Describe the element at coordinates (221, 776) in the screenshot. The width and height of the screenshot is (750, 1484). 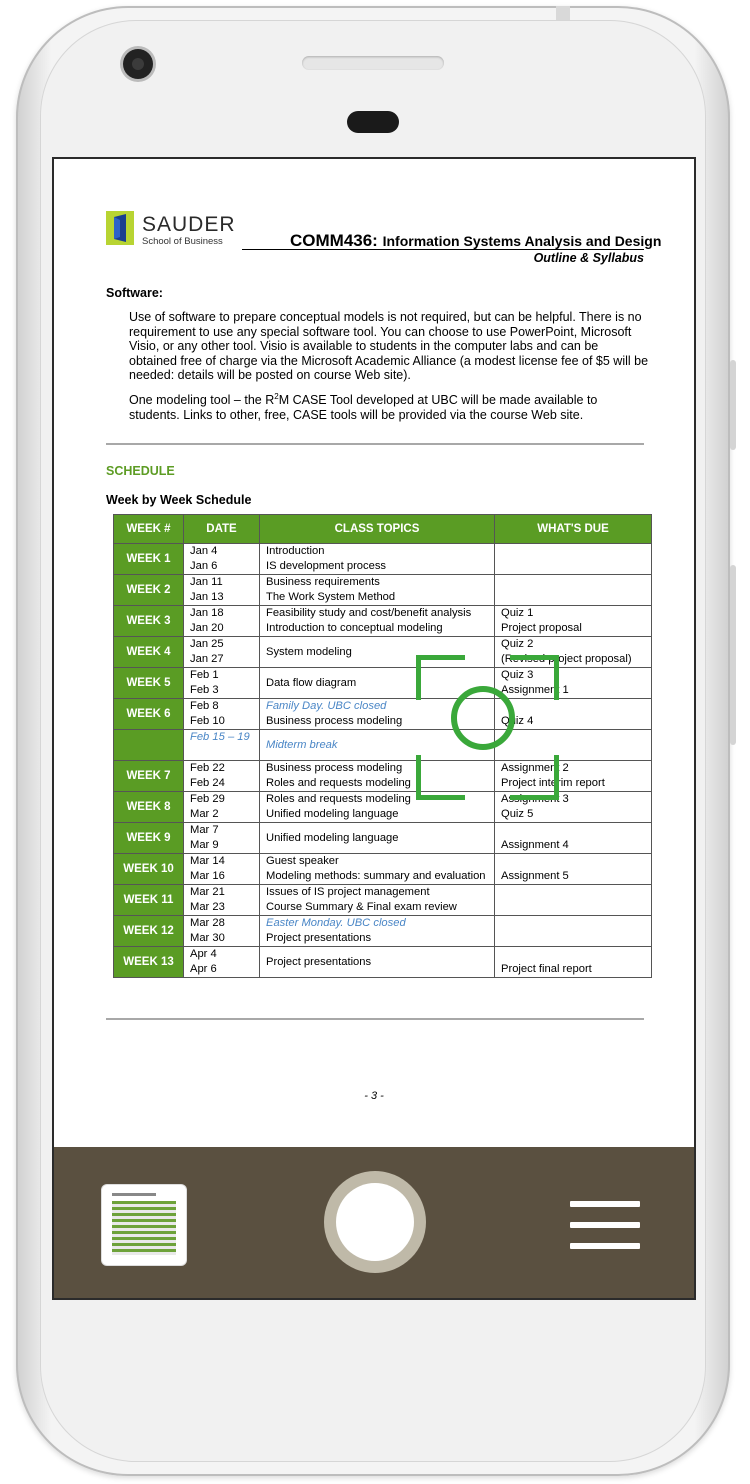
I see `date-cell: Feb 22 Feb 24` at that location.